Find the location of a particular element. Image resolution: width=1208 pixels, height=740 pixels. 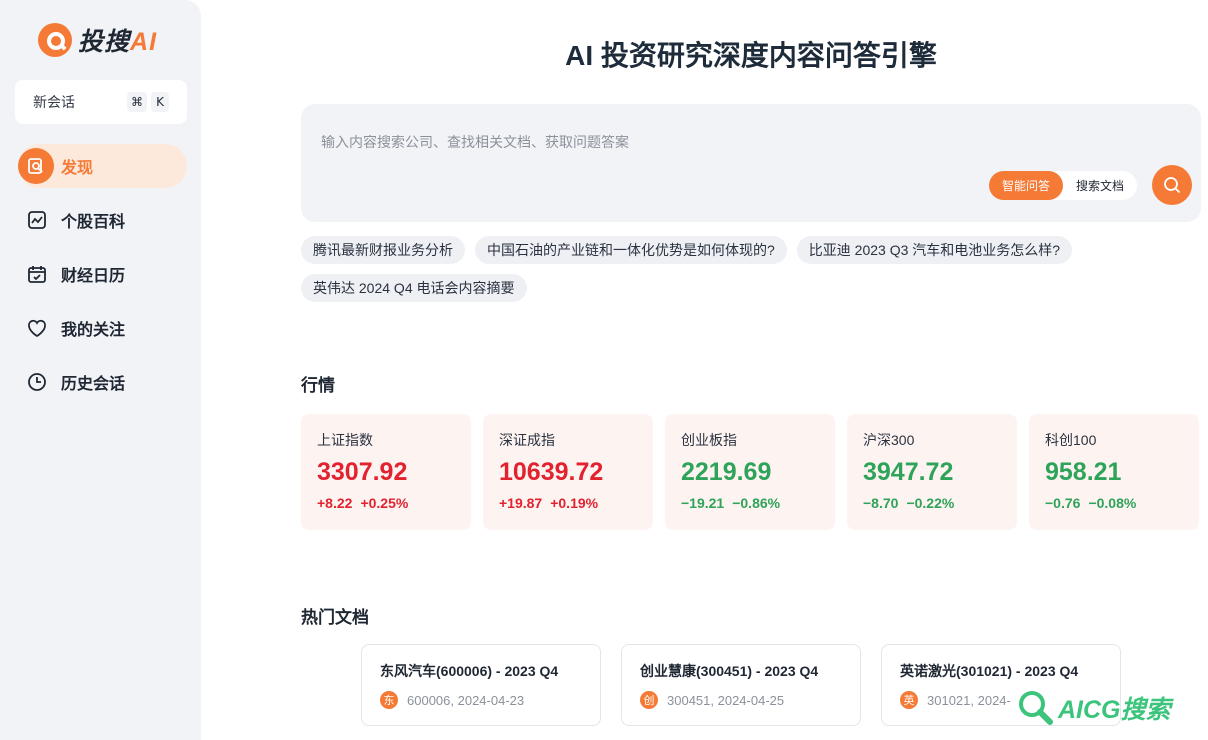

search-icon is located at coordinates (1172, 185).